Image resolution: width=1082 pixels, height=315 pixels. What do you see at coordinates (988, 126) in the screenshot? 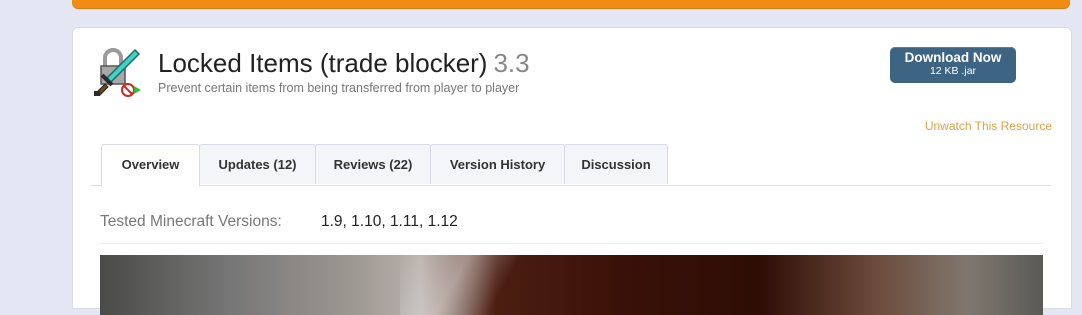
I see `unwatch-link: Unwatch This Resource` at bounding box center [988, 126].